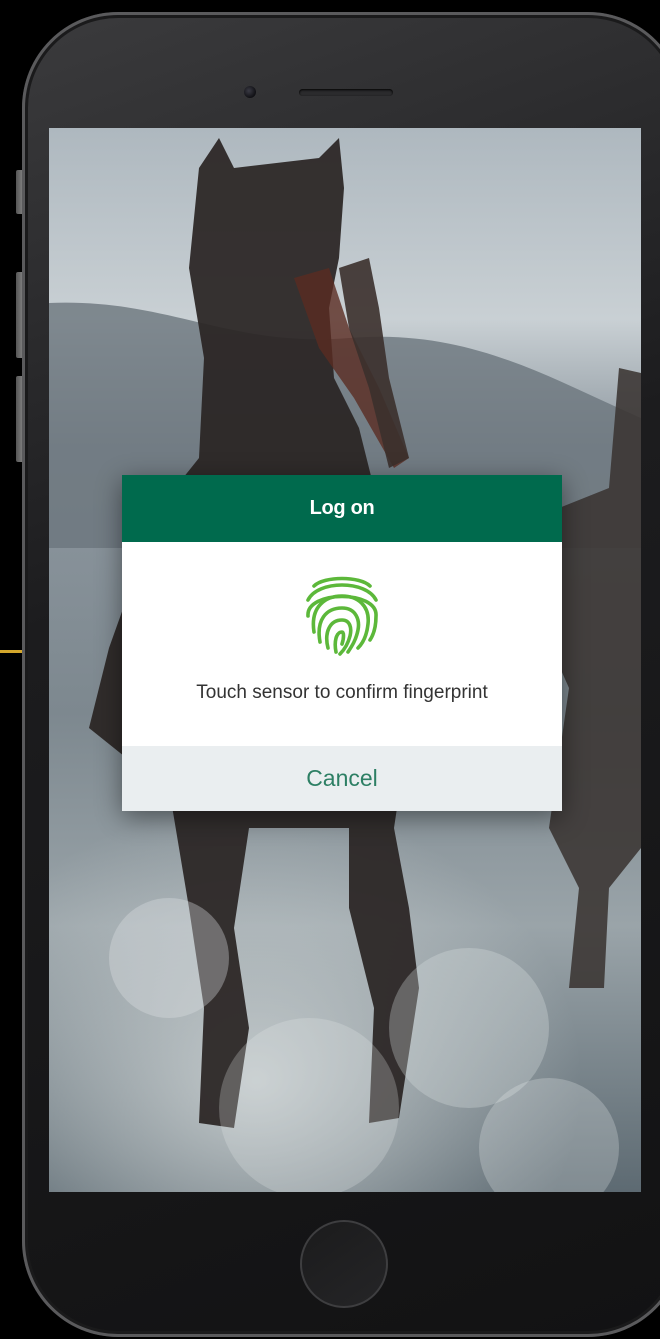 The image size is (660, 1339). I want to click on dialog-body: Touch sensor to confirm fingerprint, so click(342, 644).